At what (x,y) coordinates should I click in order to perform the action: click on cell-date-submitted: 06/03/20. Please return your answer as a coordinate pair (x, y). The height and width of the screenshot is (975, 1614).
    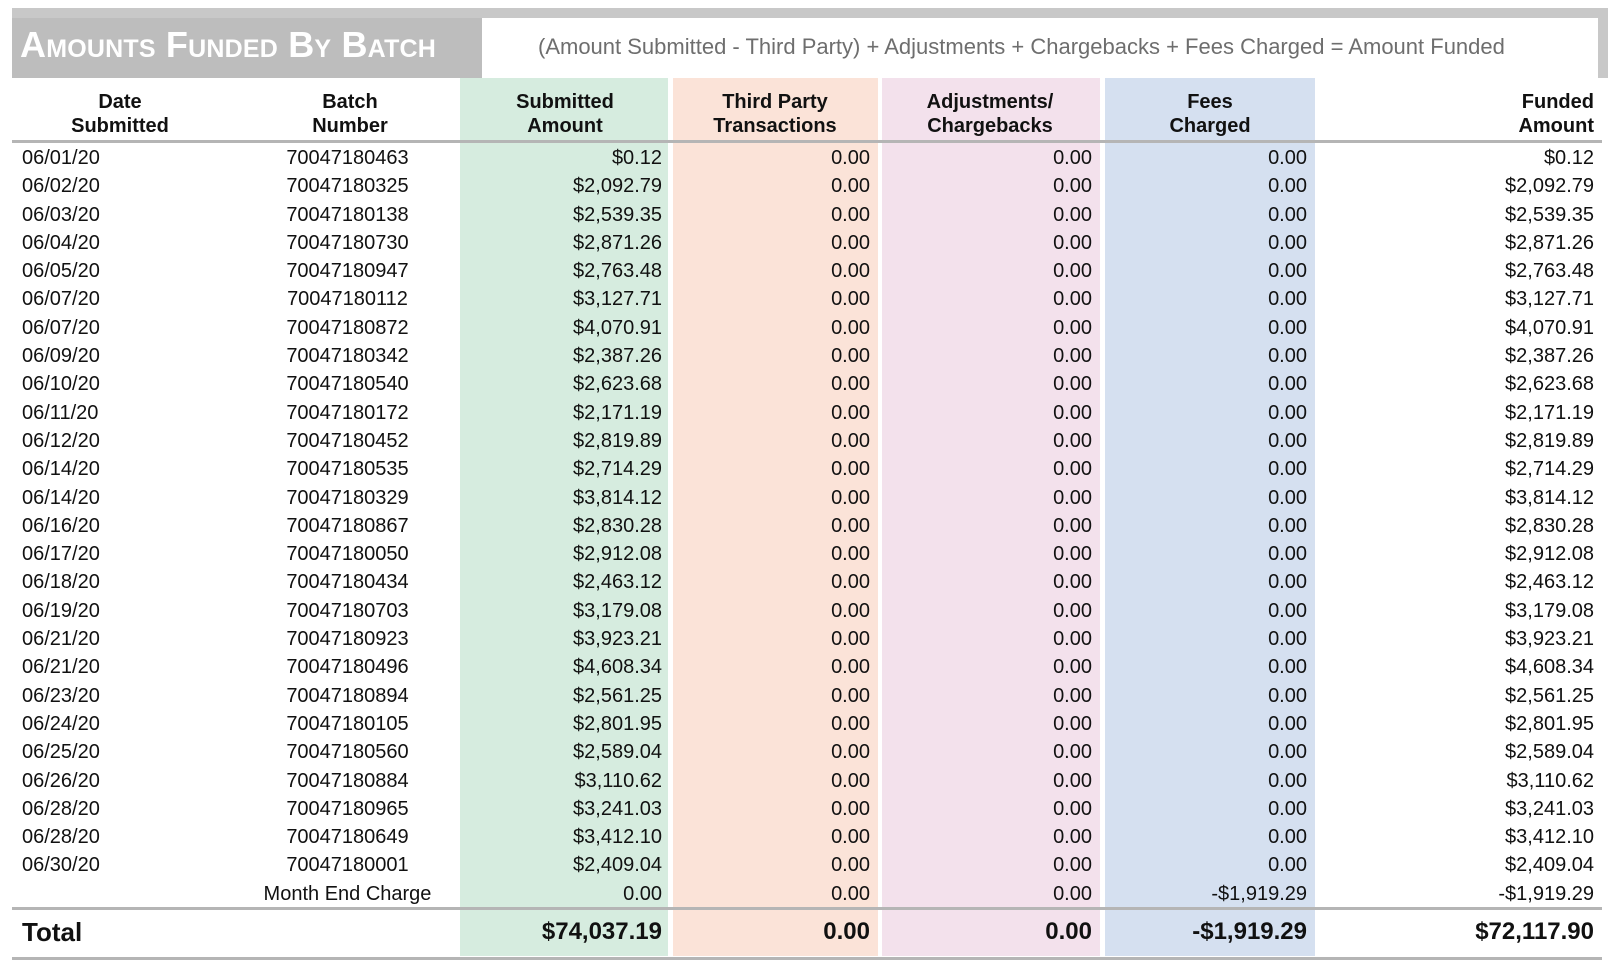
    Looking at the image, I should click on (61, 214).